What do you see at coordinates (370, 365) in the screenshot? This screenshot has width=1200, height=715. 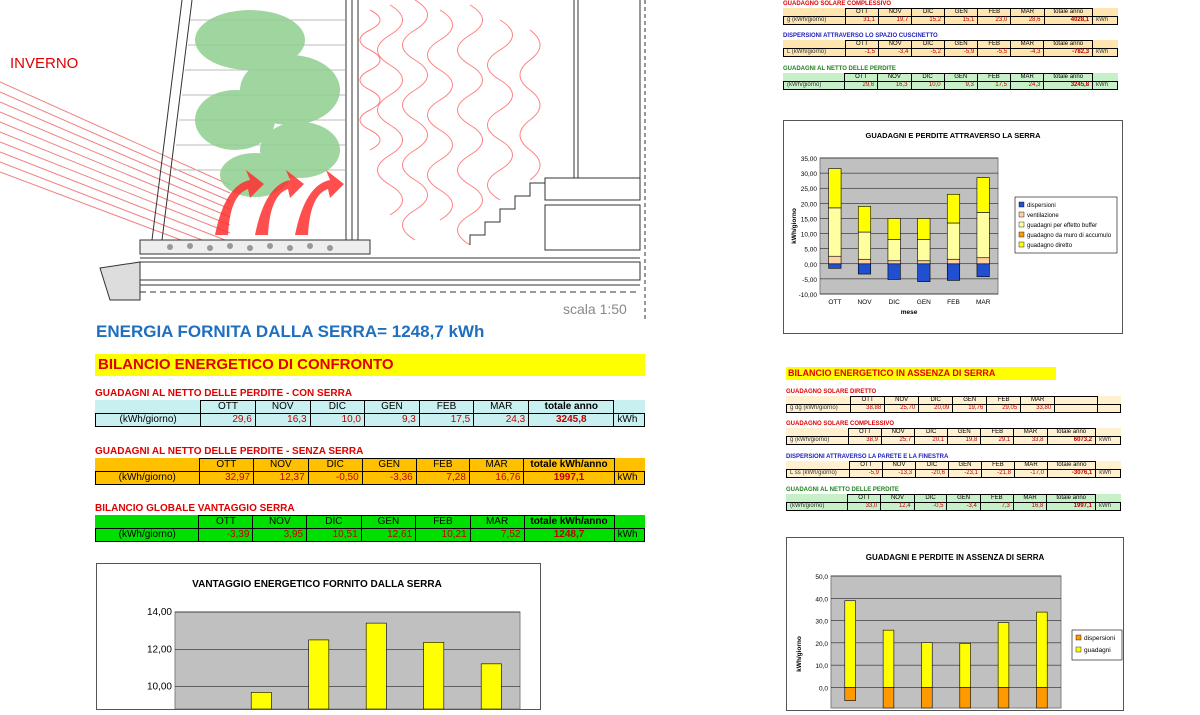 I see `compare-banner: BILANCIO ENERGETICO DI CONFRONTO` at bounding box center [370, 365].